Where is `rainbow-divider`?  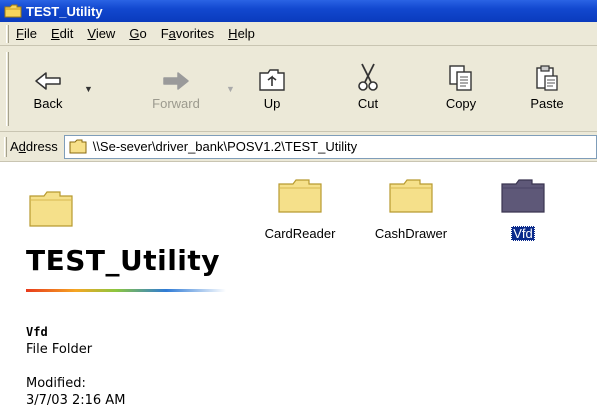 rainbow-divider is located at coordinates (126, 290).